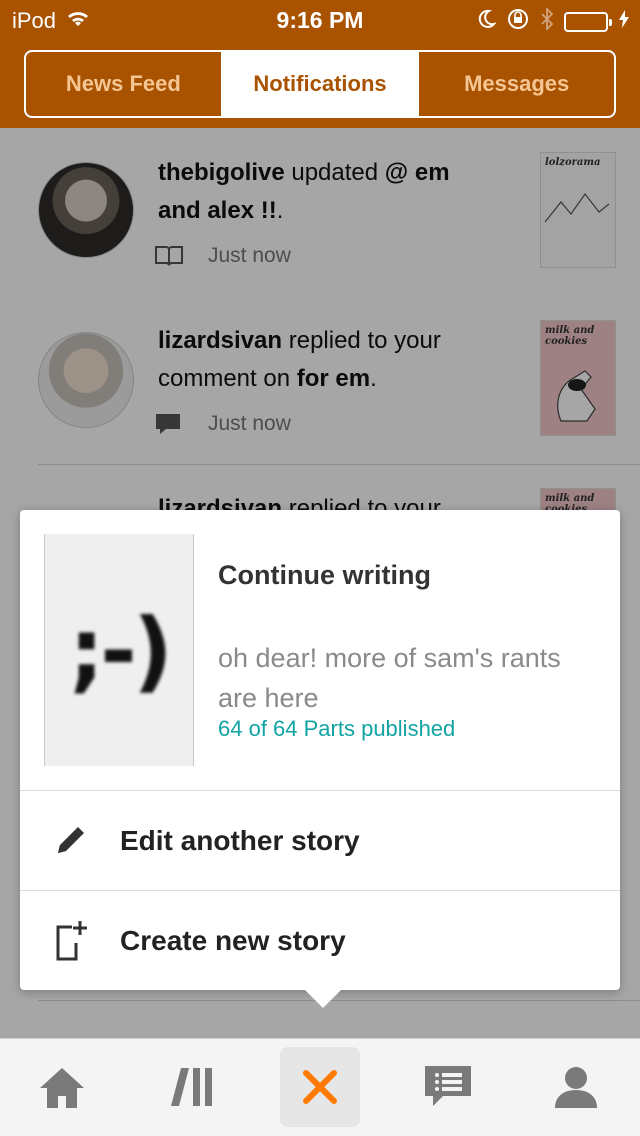 This screenshot has height=1136, width=640. What do you see at coordinates (486, 22) in the screenshot?
I see `moon-icon` at bounding box center [486, 22].